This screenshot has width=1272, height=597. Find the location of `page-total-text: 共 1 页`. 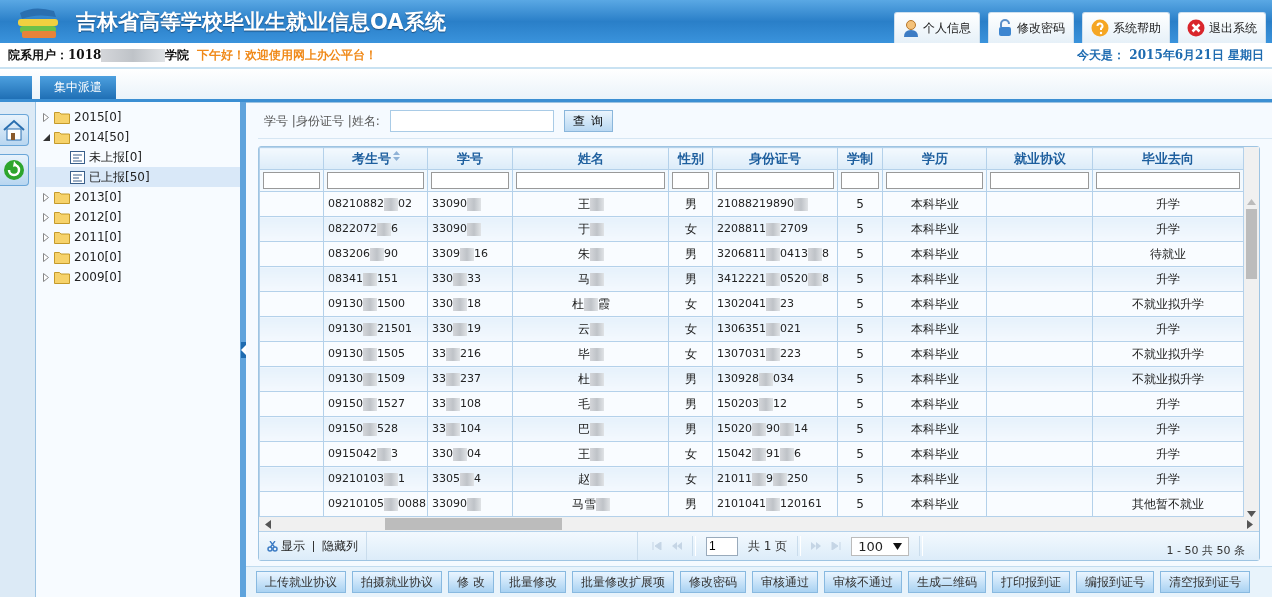

page-total-text: 共 1 页 is located at coordinates (768, 546).